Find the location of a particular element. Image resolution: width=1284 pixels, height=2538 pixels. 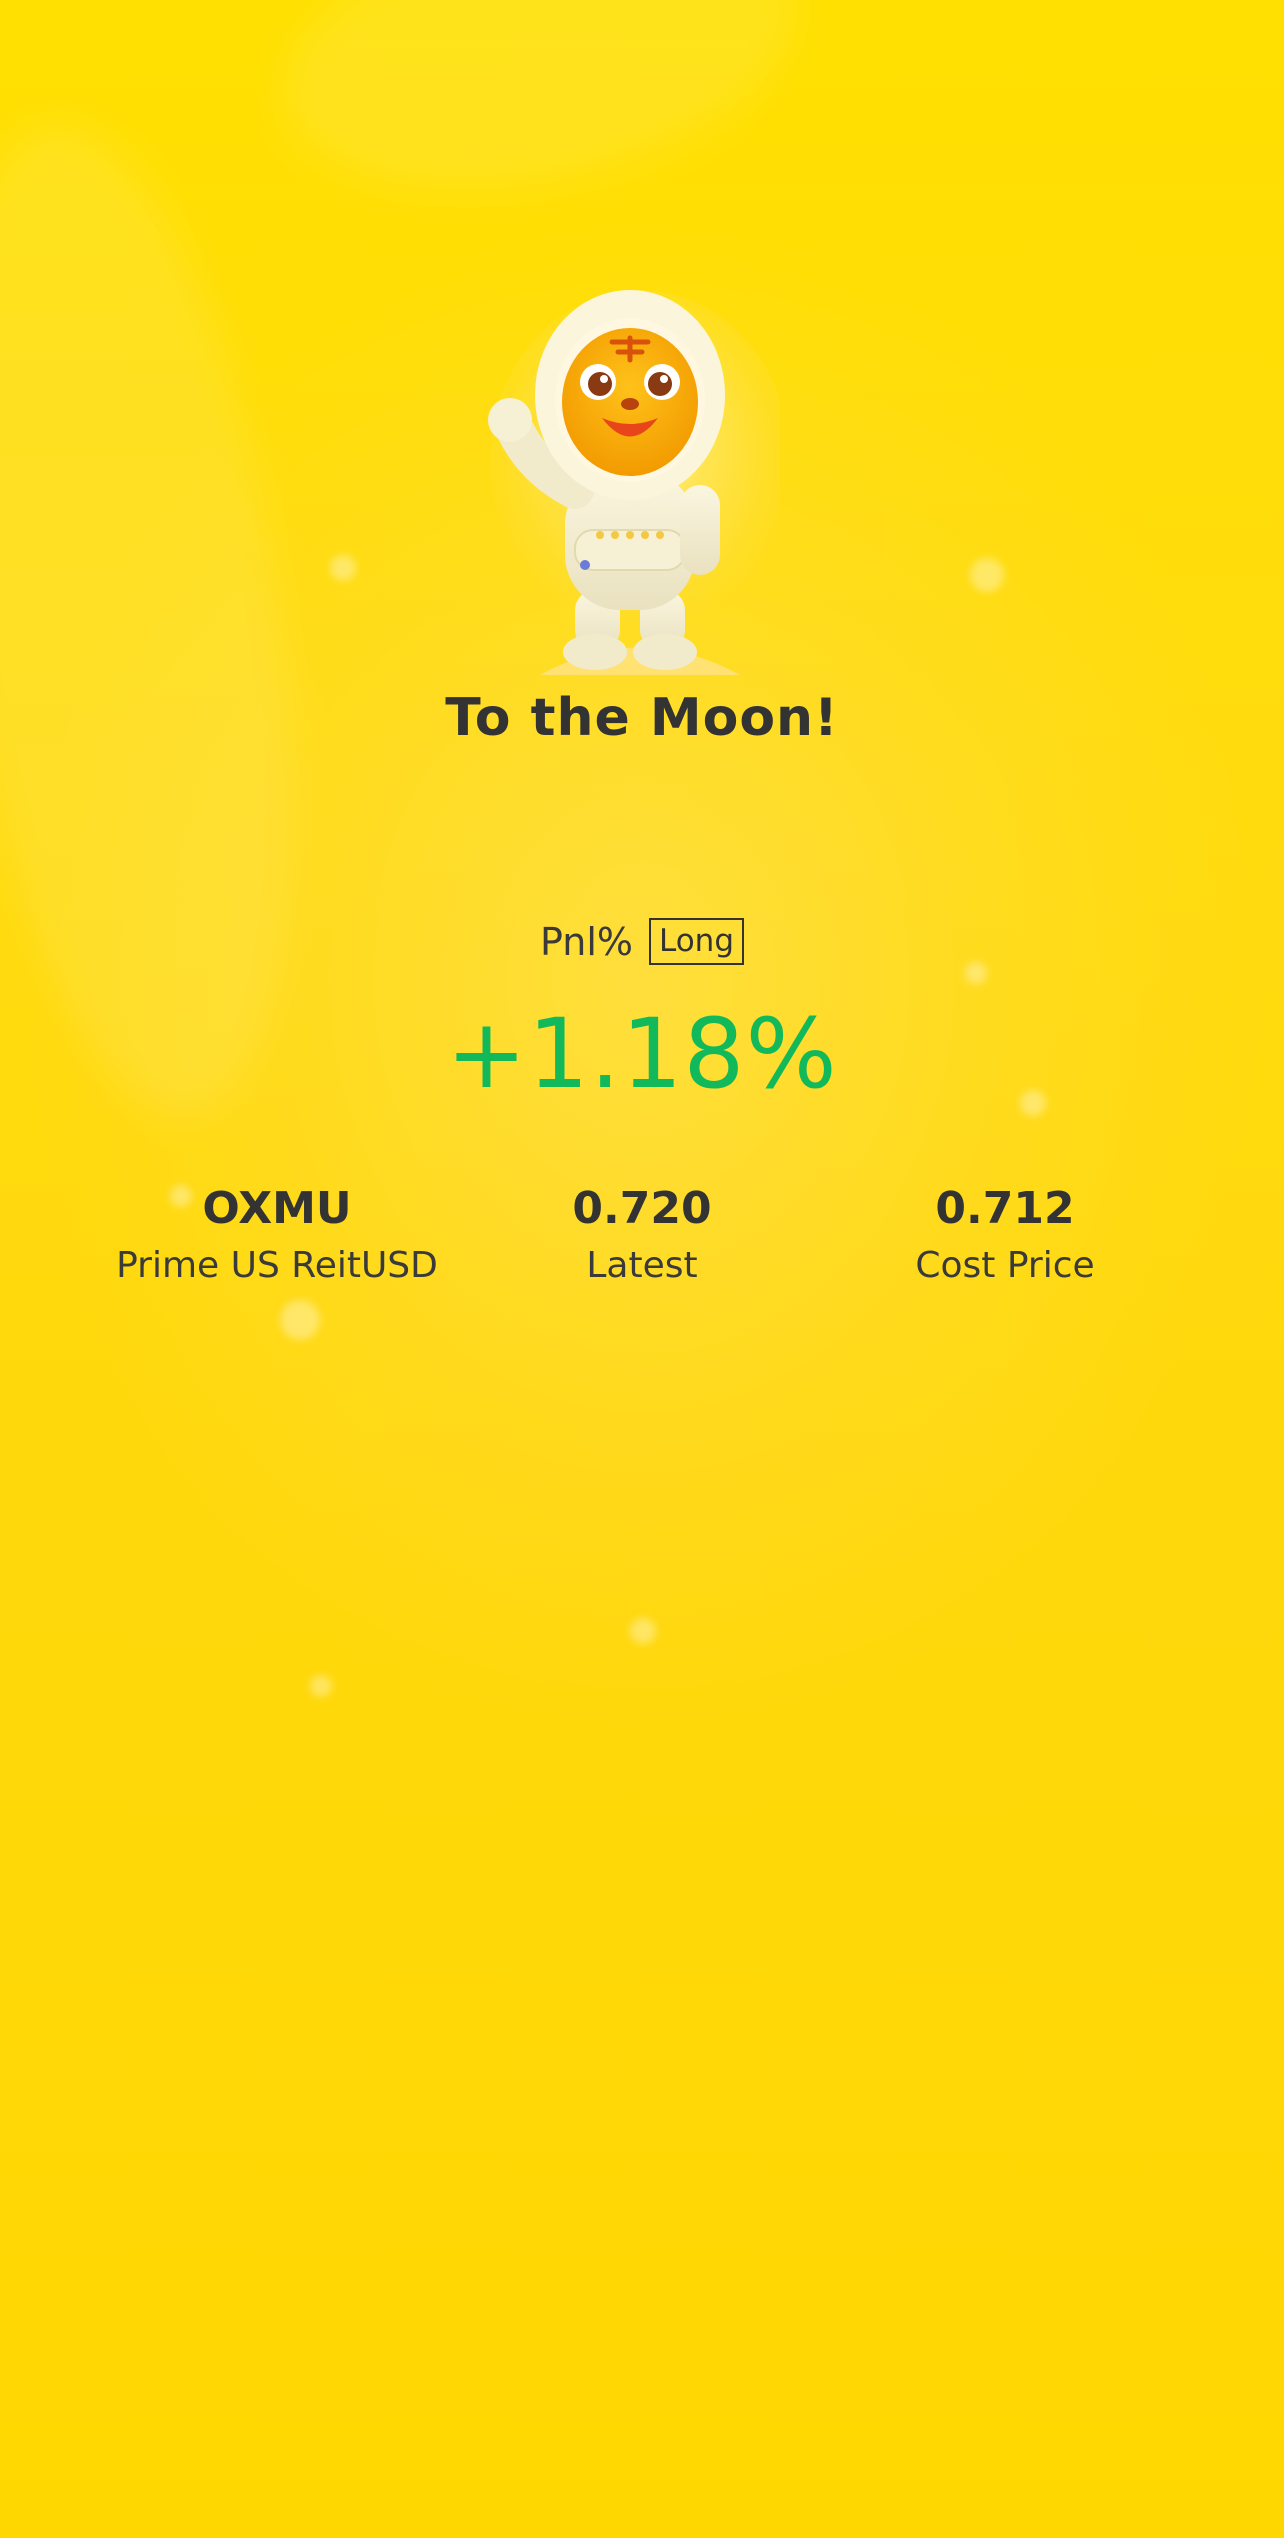

pnl-label: Pnl% is located at coordinates (586, 941).